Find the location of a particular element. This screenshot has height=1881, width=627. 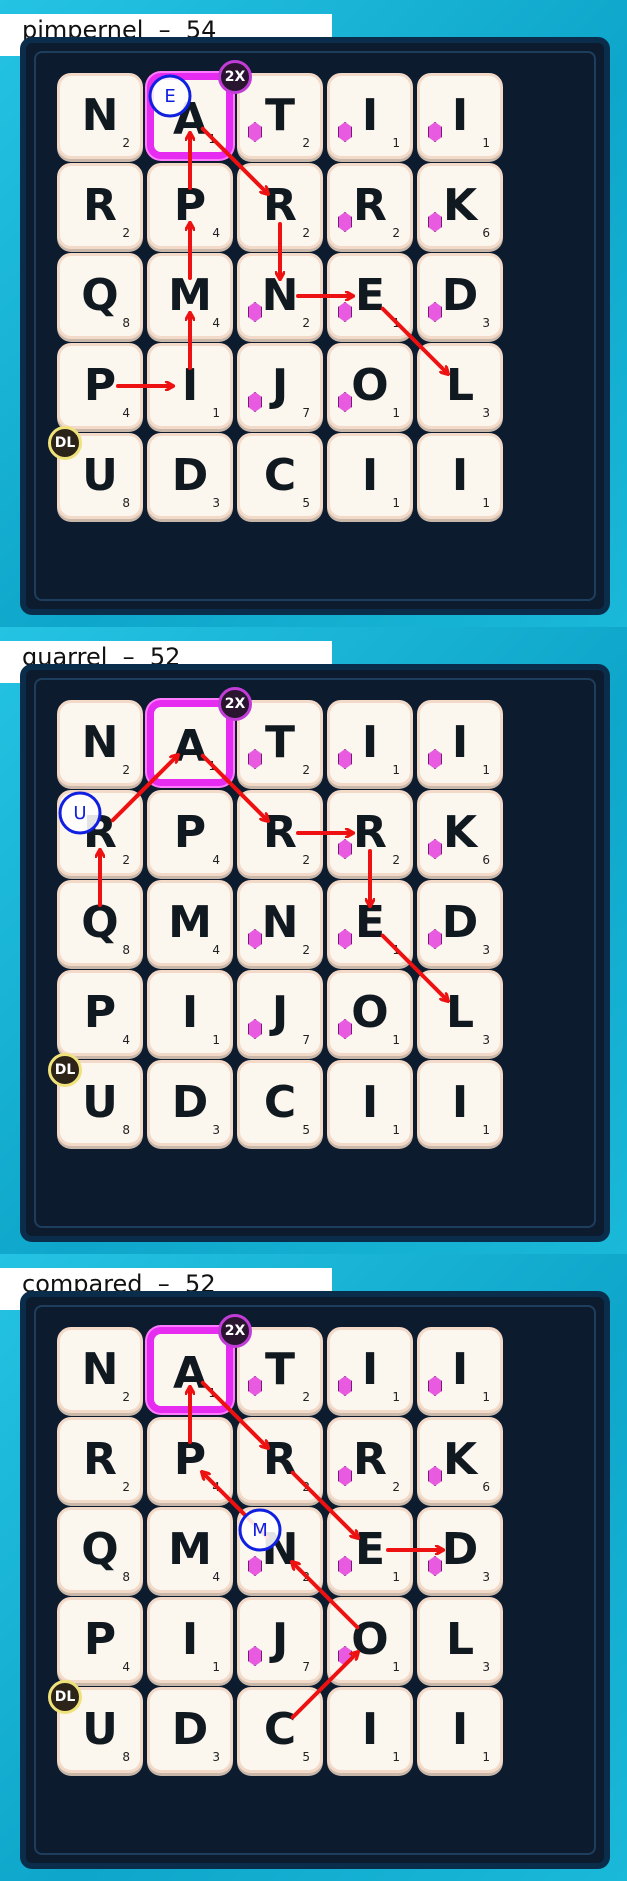

tile-letter: L is located at coordinates (460, 1639).